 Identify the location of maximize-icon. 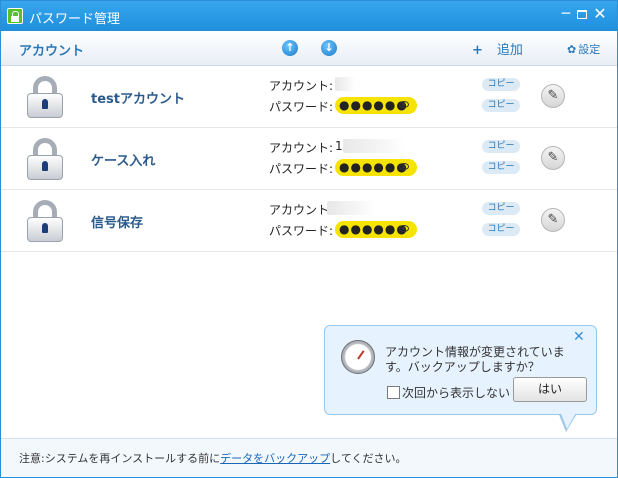
(582, 14).